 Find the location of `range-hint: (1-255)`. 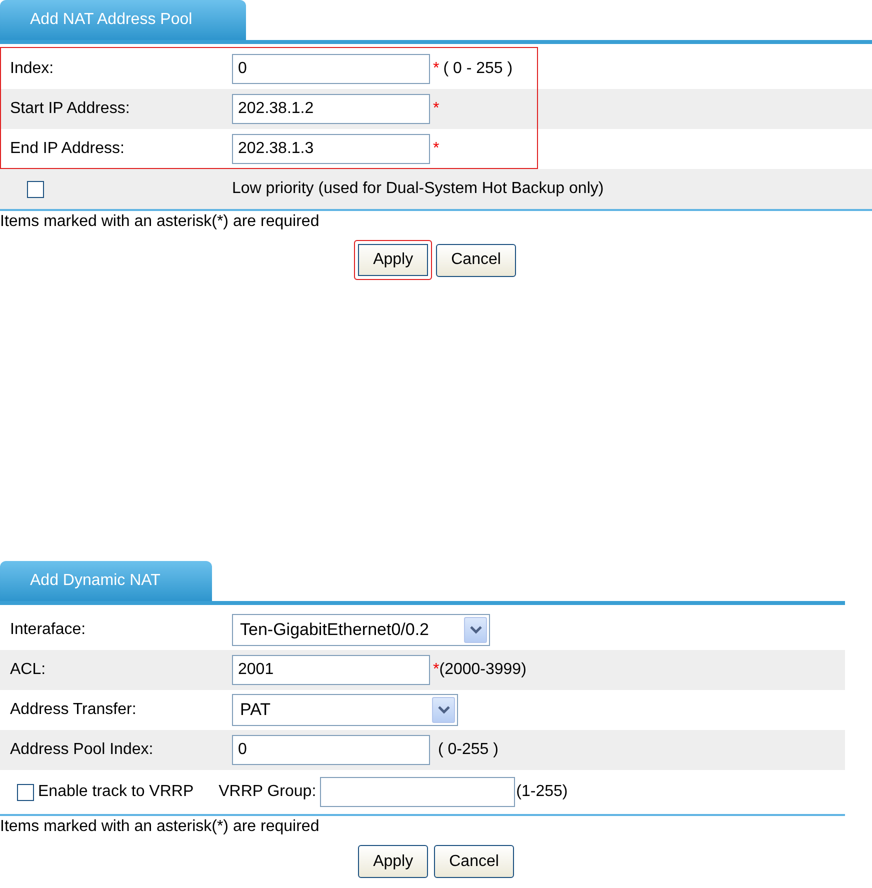

range-hint: (1-255) is located at coordinates (542, 792).